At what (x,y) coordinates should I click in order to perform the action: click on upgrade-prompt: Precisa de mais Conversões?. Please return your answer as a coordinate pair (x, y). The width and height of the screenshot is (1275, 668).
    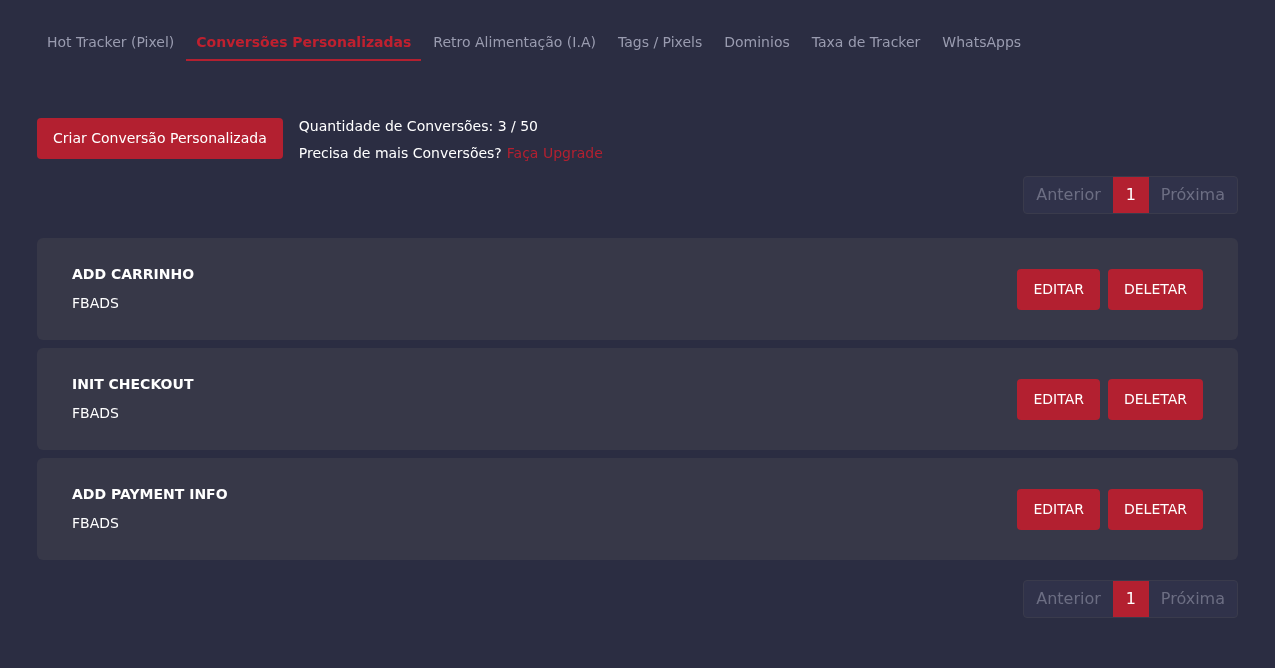
    Looking at the image, I should click on (400, 153).